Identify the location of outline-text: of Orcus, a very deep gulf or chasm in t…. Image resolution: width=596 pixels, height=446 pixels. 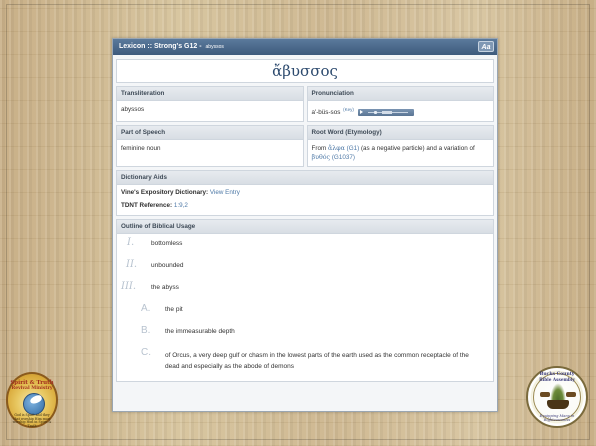
(317, 361).